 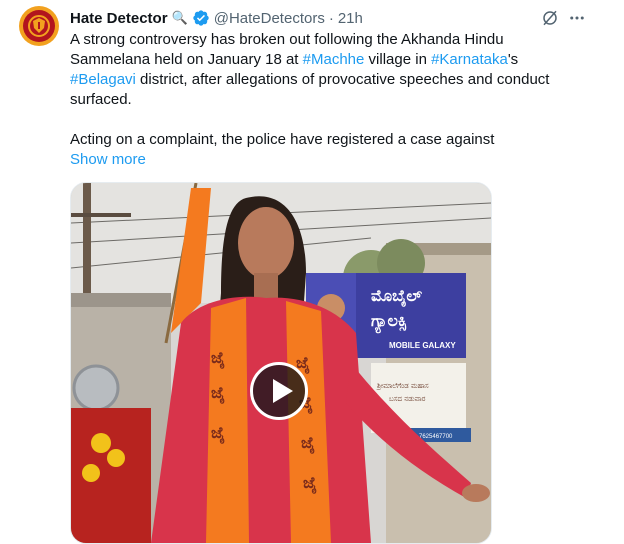 What do you see at coordinates (310, 483) in the screenshot?
I see `scarf-letter-7: ಜೈ` at bounding box center [310, 483].